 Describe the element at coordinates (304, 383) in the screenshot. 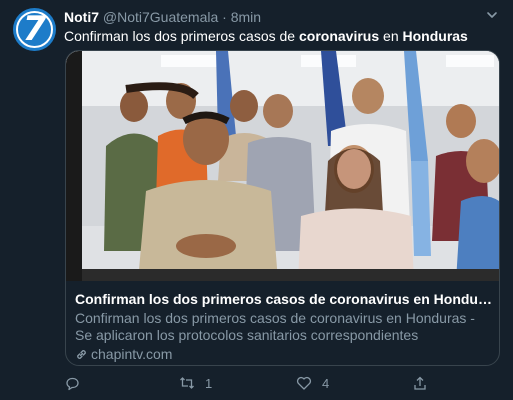

I see `heart-icon` at that location.